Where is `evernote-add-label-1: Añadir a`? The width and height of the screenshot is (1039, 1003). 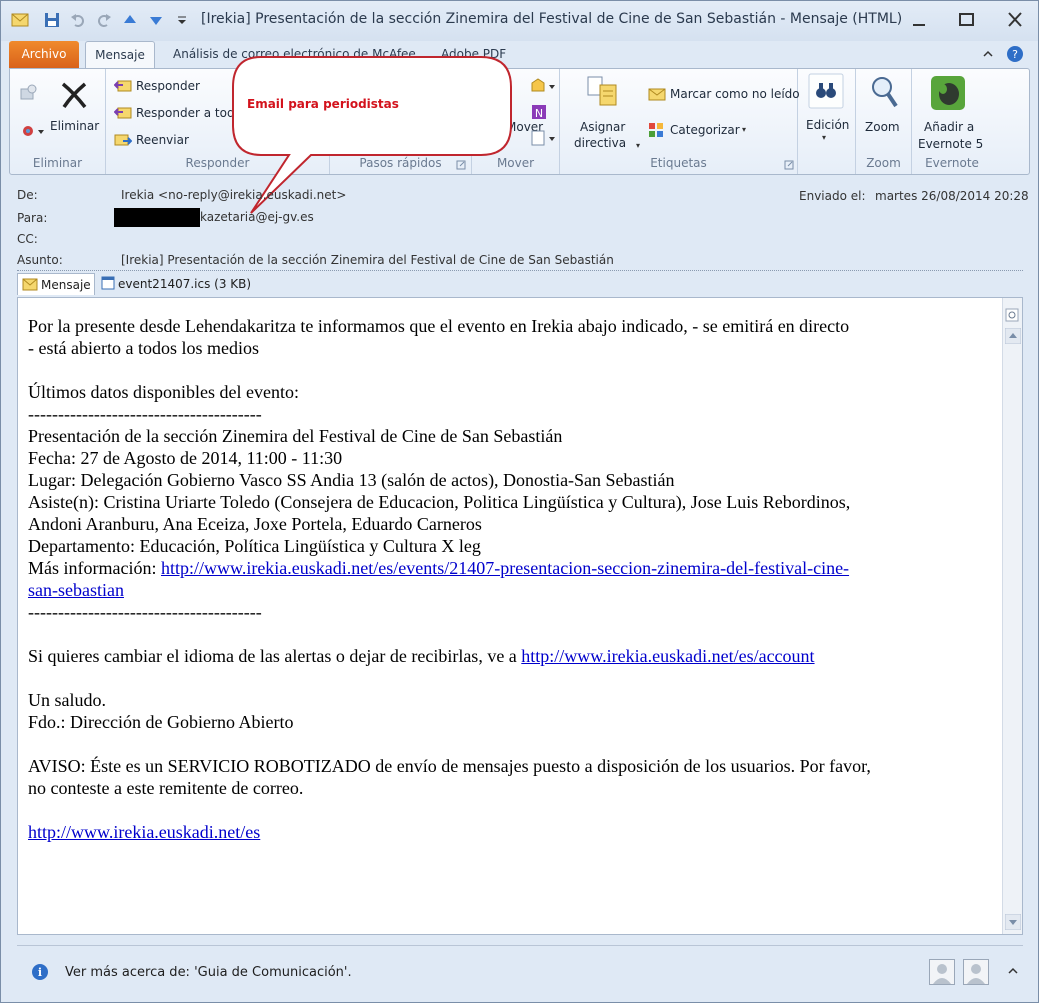
evernote-add-label-1: Añadir a is located at coordinates (949, 127).